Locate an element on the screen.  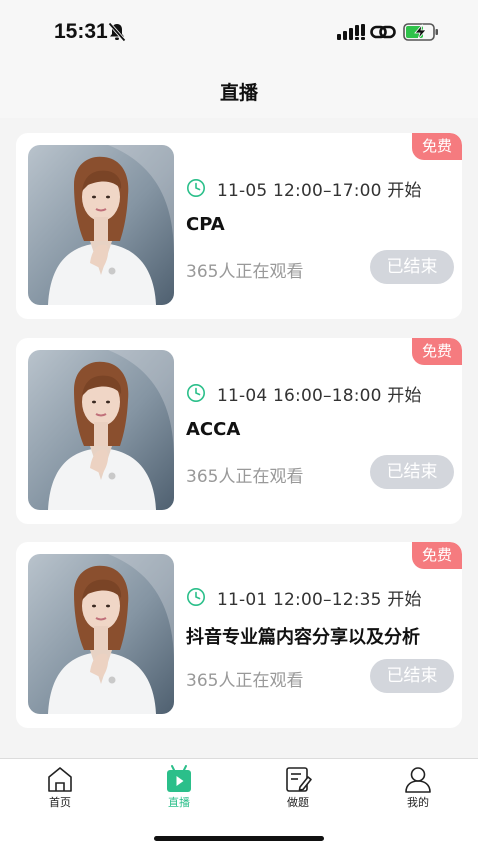
user-icon is located at coordinates (418, 780).